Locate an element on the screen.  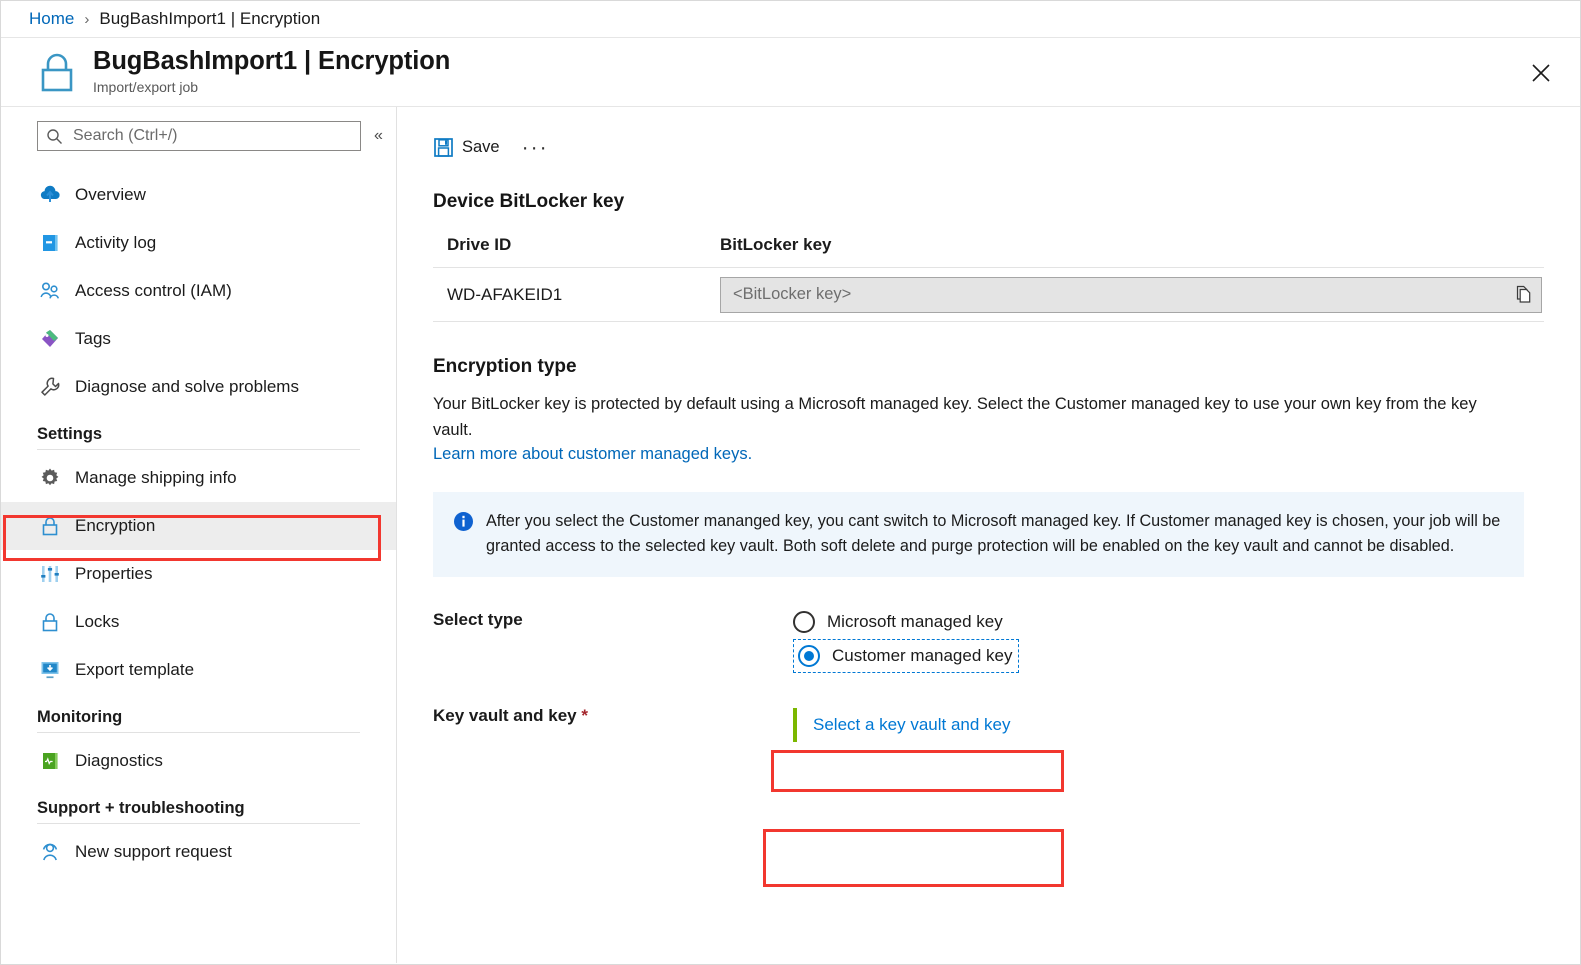
sidebar-item-diagnostics: Diagnostics is located at coordinates (198, 761).